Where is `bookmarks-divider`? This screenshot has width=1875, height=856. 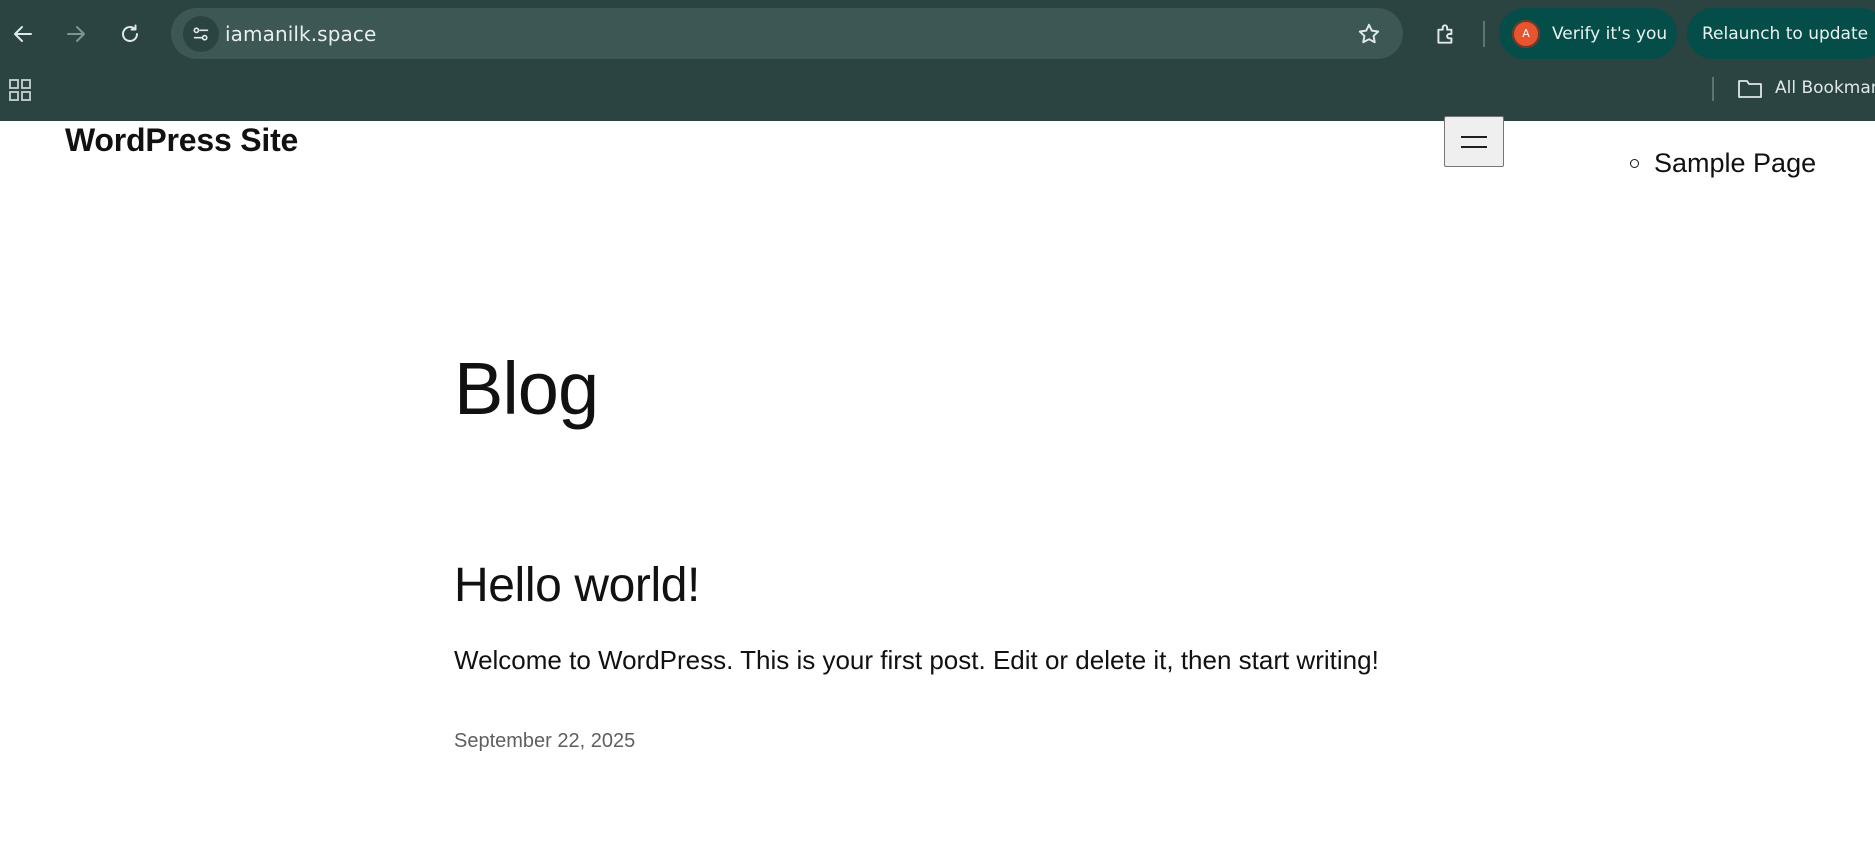 bookmarks-divider is located at coordinates (1713, 89).